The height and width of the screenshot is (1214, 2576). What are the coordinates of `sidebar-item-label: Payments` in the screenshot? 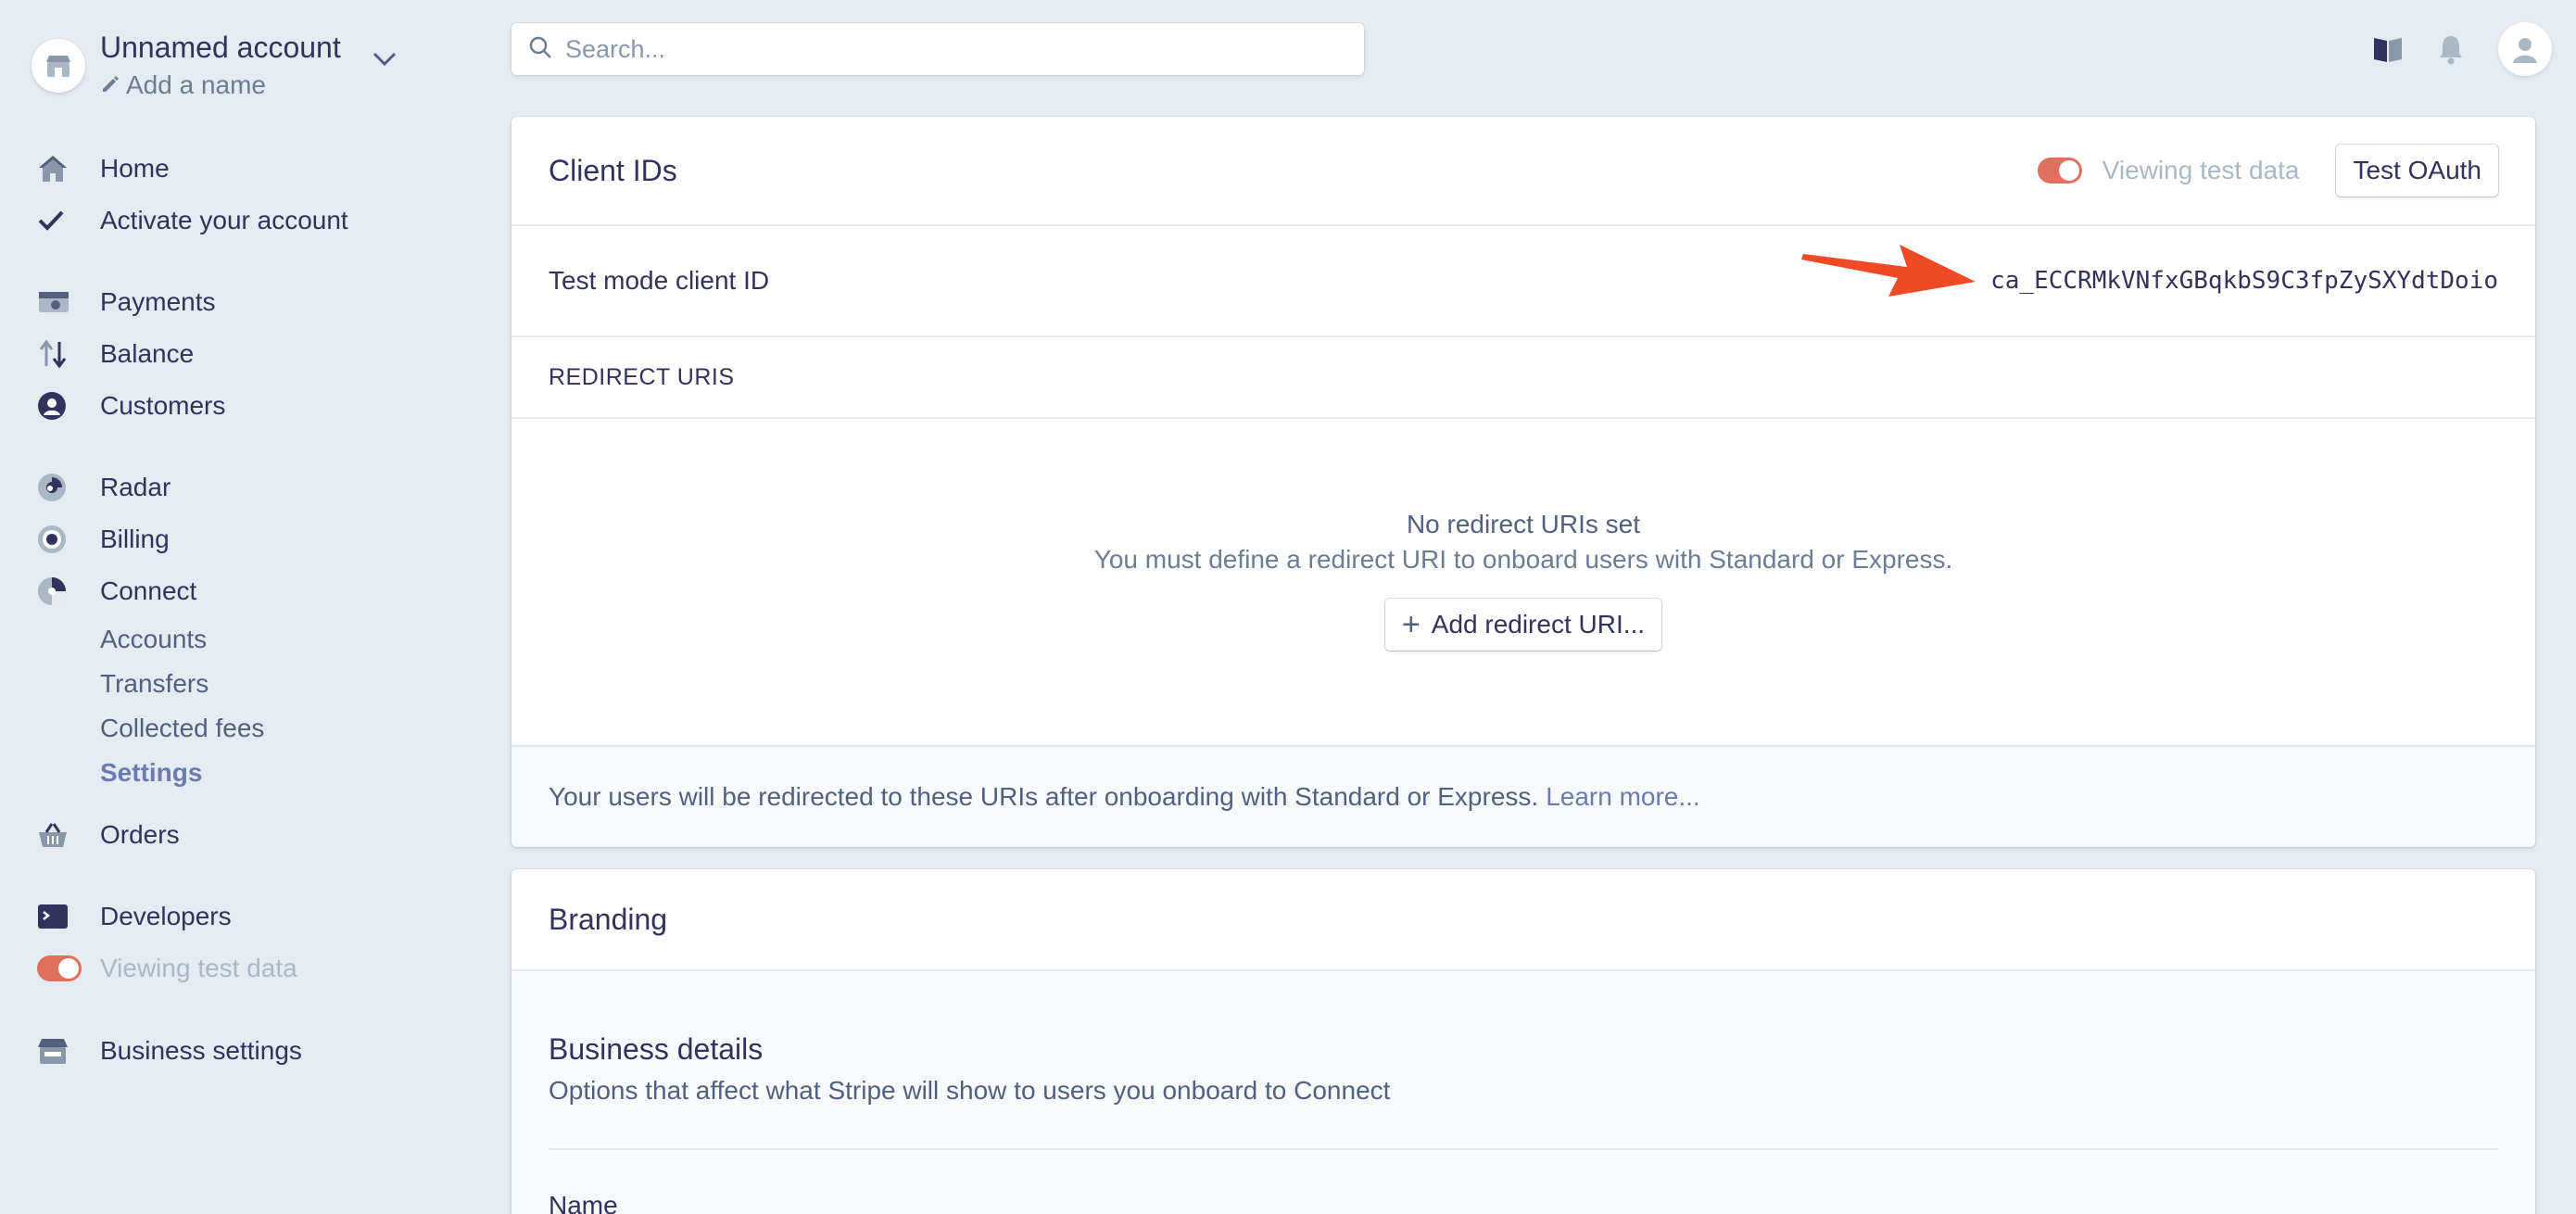 It's located at (158, 301).